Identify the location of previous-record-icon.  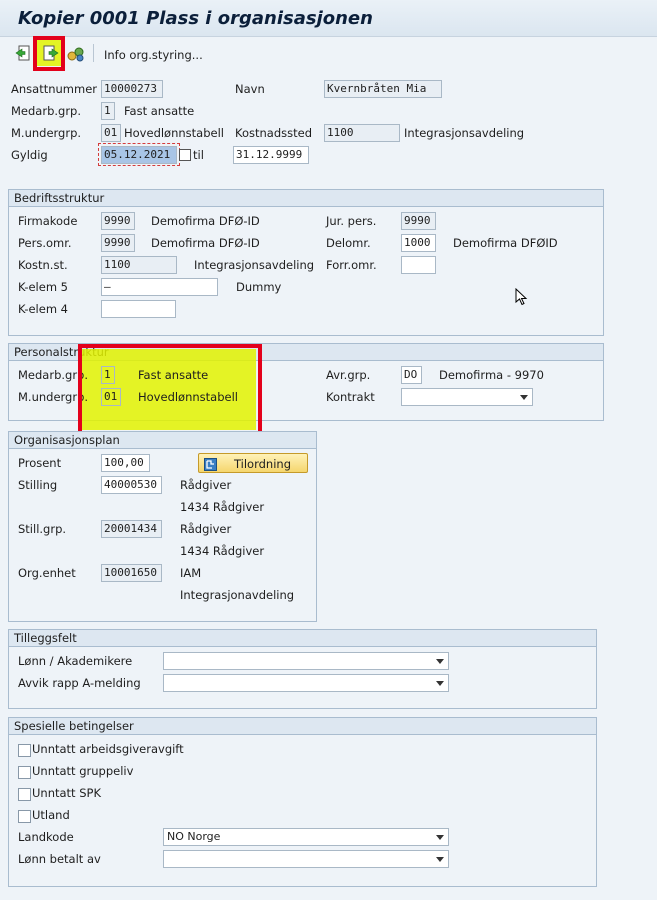
(24, 53).